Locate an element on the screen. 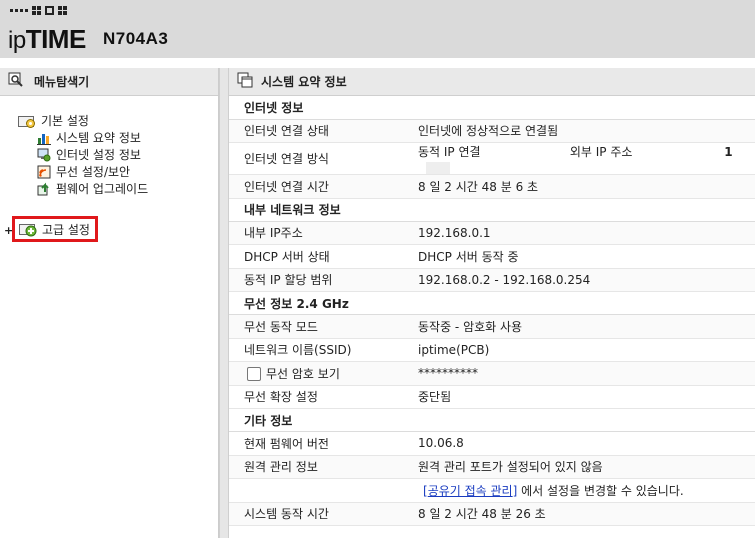 This screenshot has height=538, width=755. row-value: 원격 관리 포트가 설정되어 있지 않음 is located at coordinates (579, 467).